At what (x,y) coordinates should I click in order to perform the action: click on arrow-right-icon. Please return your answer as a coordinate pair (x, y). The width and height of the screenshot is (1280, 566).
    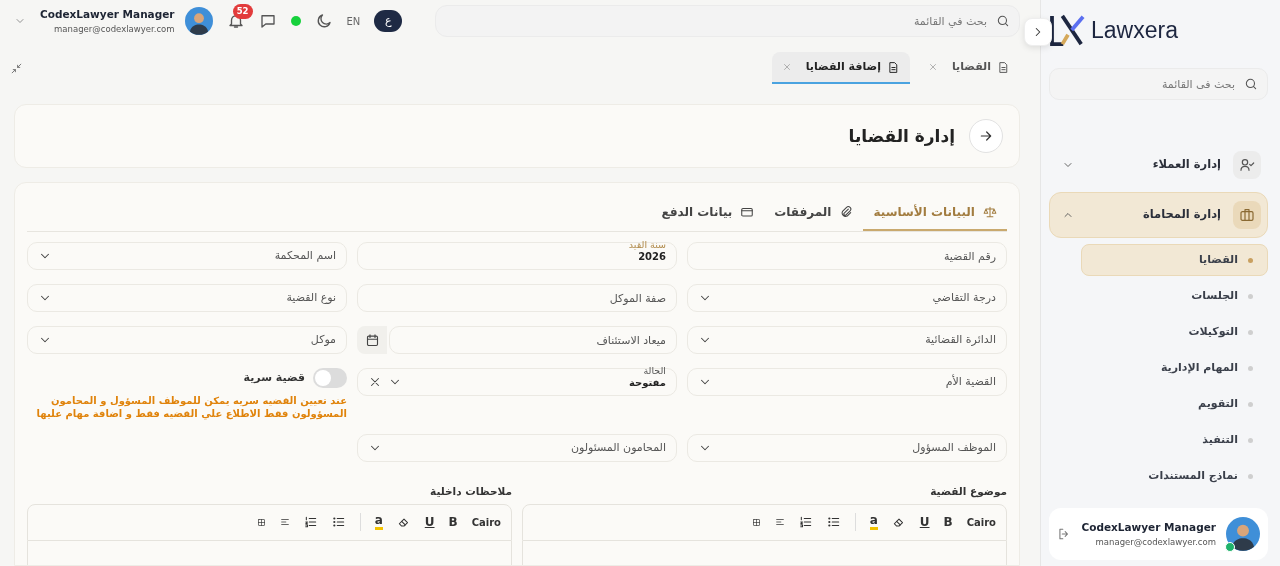
    Looking at the image, I should click on (986, 136).